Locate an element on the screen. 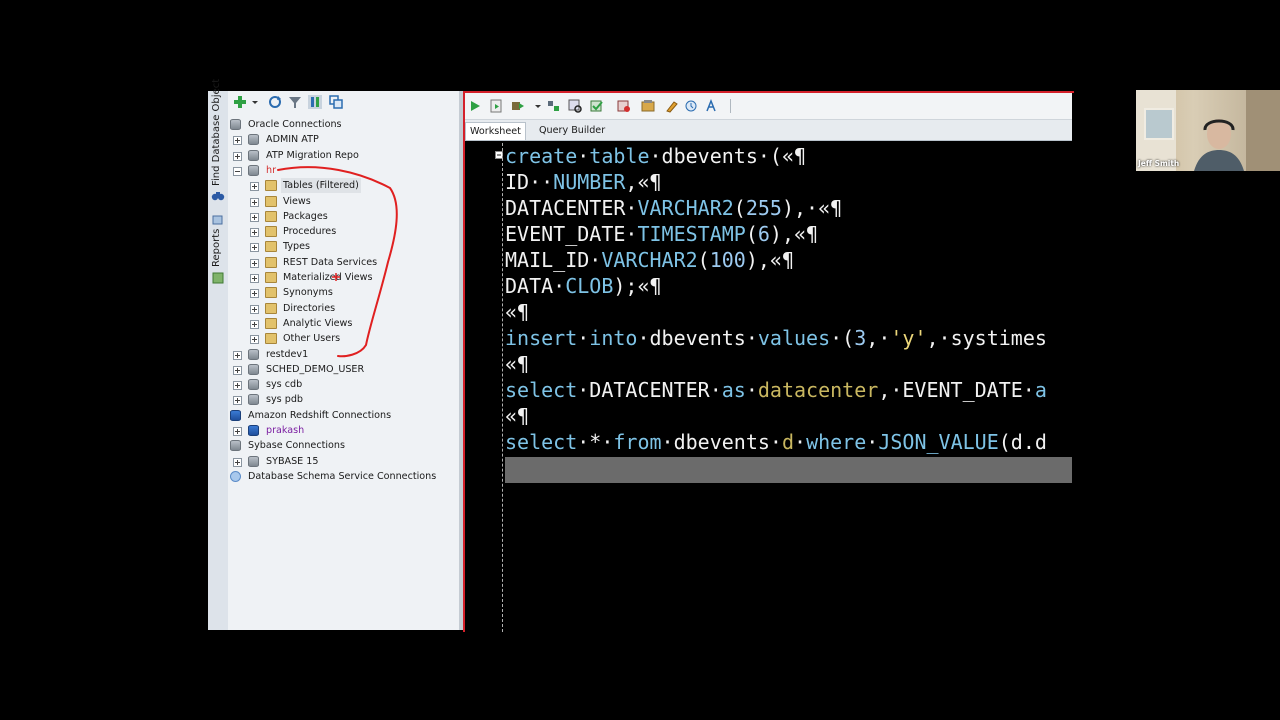 This screenshot has height=720, width=1280. tree-node-label: Analytic Views is located at coordinates (318, 323).